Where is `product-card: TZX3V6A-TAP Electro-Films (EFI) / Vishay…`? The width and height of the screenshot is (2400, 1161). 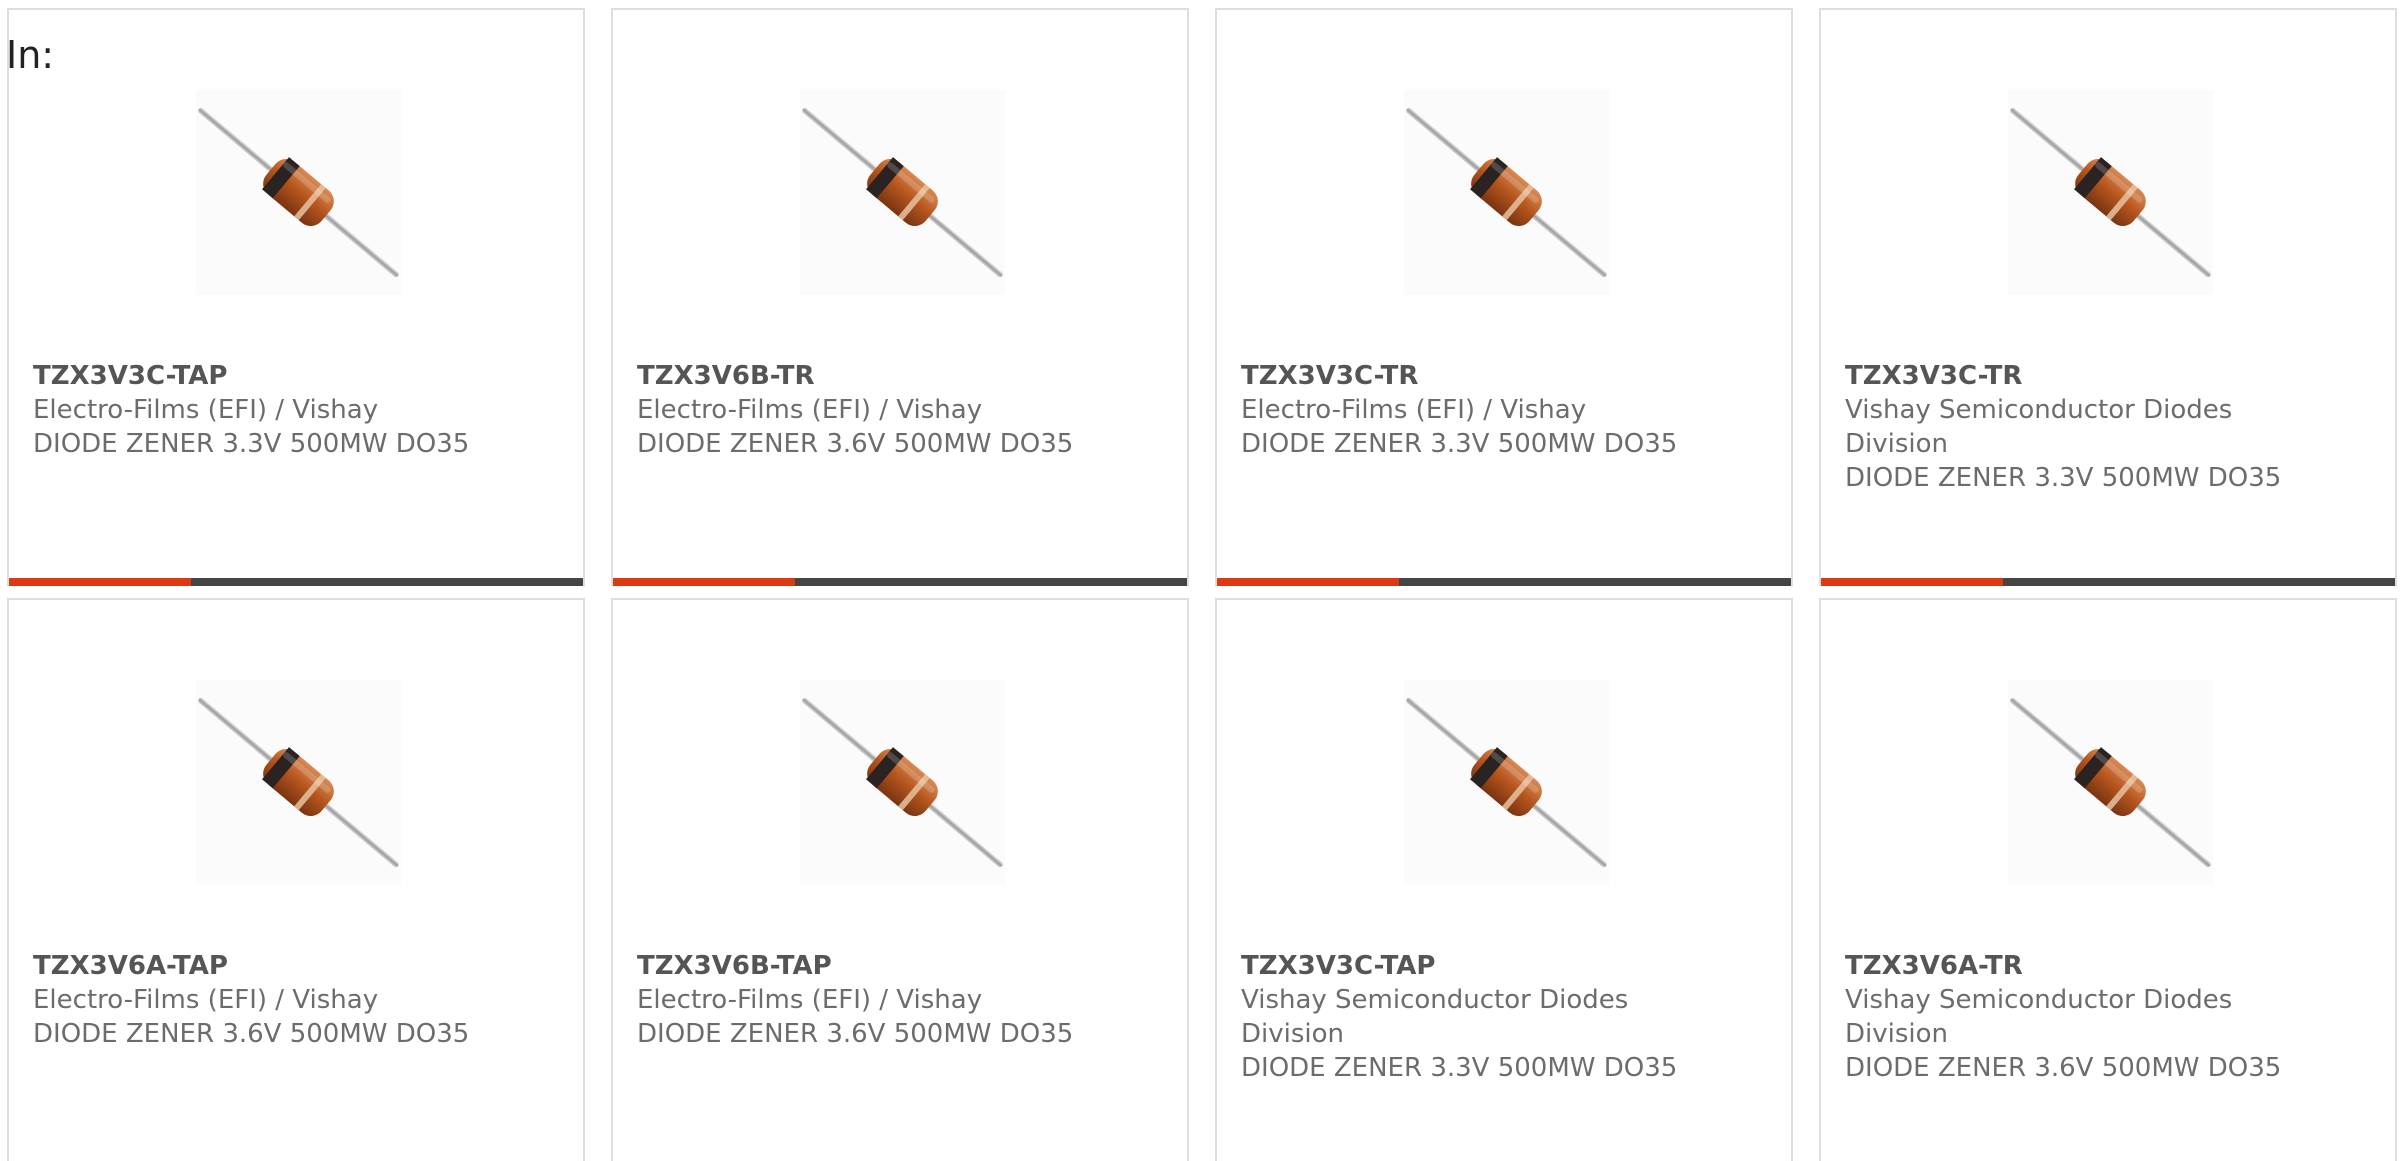 product-card: TZX3V6A-TAP Electro-Films (EFI) / Vishay… is located at coordinates (296, 879).